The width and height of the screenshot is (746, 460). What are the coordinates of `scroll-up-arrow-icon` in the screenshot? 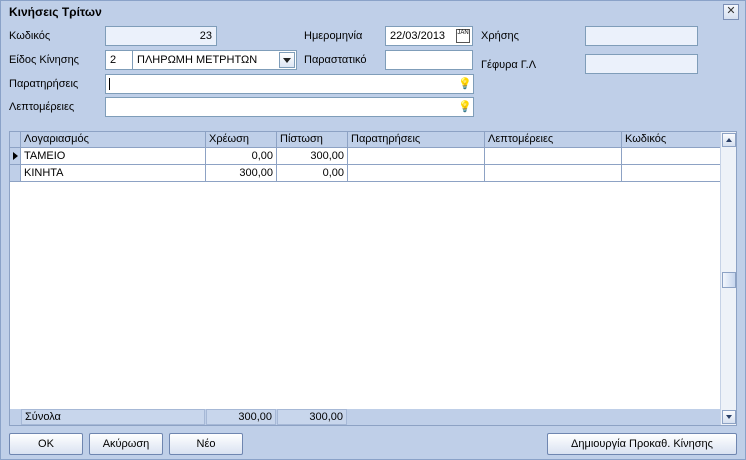 It's located at (729, 140).